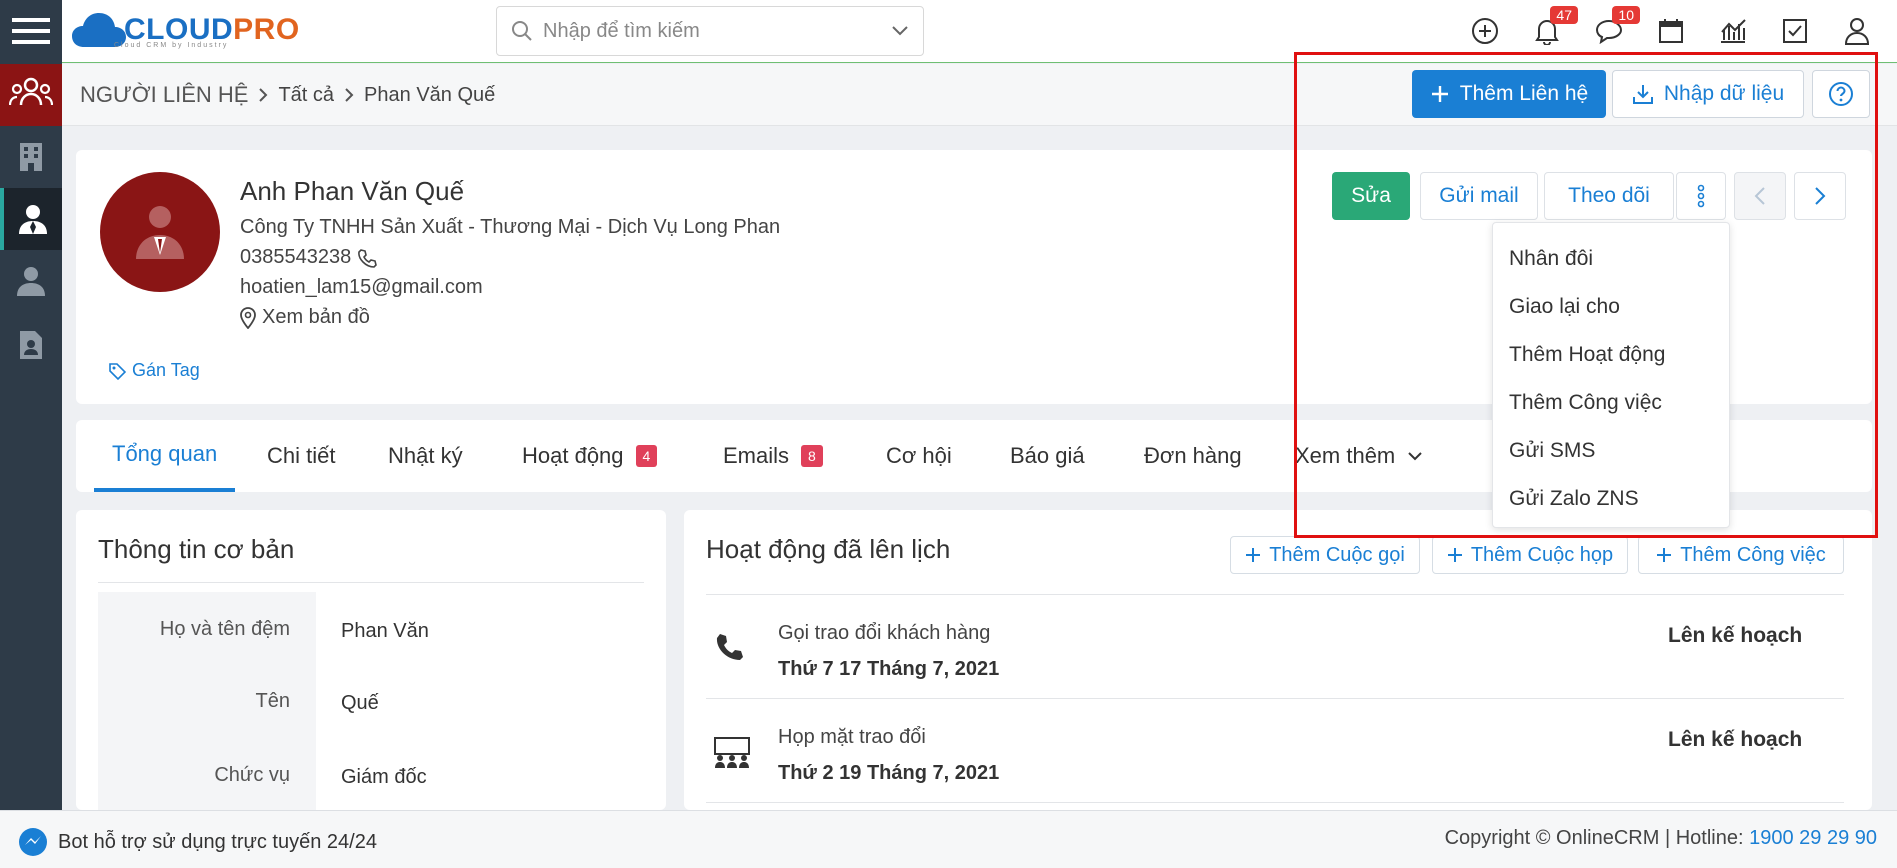 The width and height of the screenshot is (1897, 868). What do you see at coordinates (828, 549) in the screenshot?
I see `scheduled-activities-title: Hoạt động đã lên lịch` at bounding box center [828, 549].